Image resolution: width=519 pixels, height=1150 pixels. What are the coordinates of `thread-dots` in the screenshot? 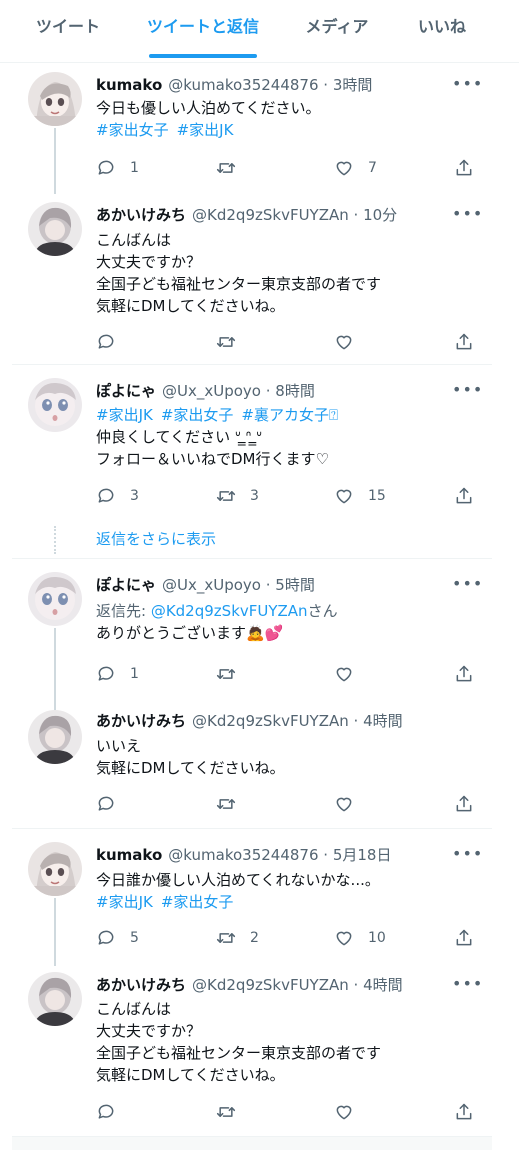 It's located at (56, 540).